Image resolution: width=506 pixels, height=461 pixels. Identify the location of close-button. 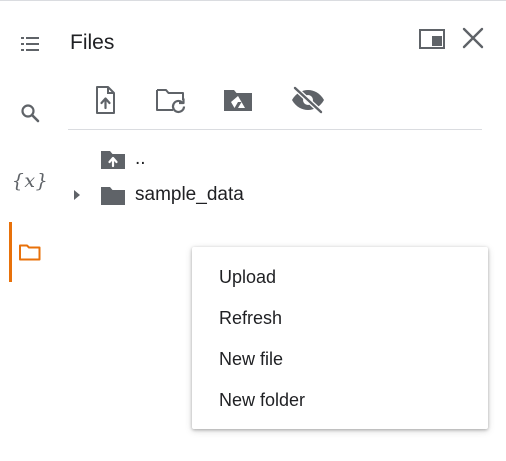
(473, 38).